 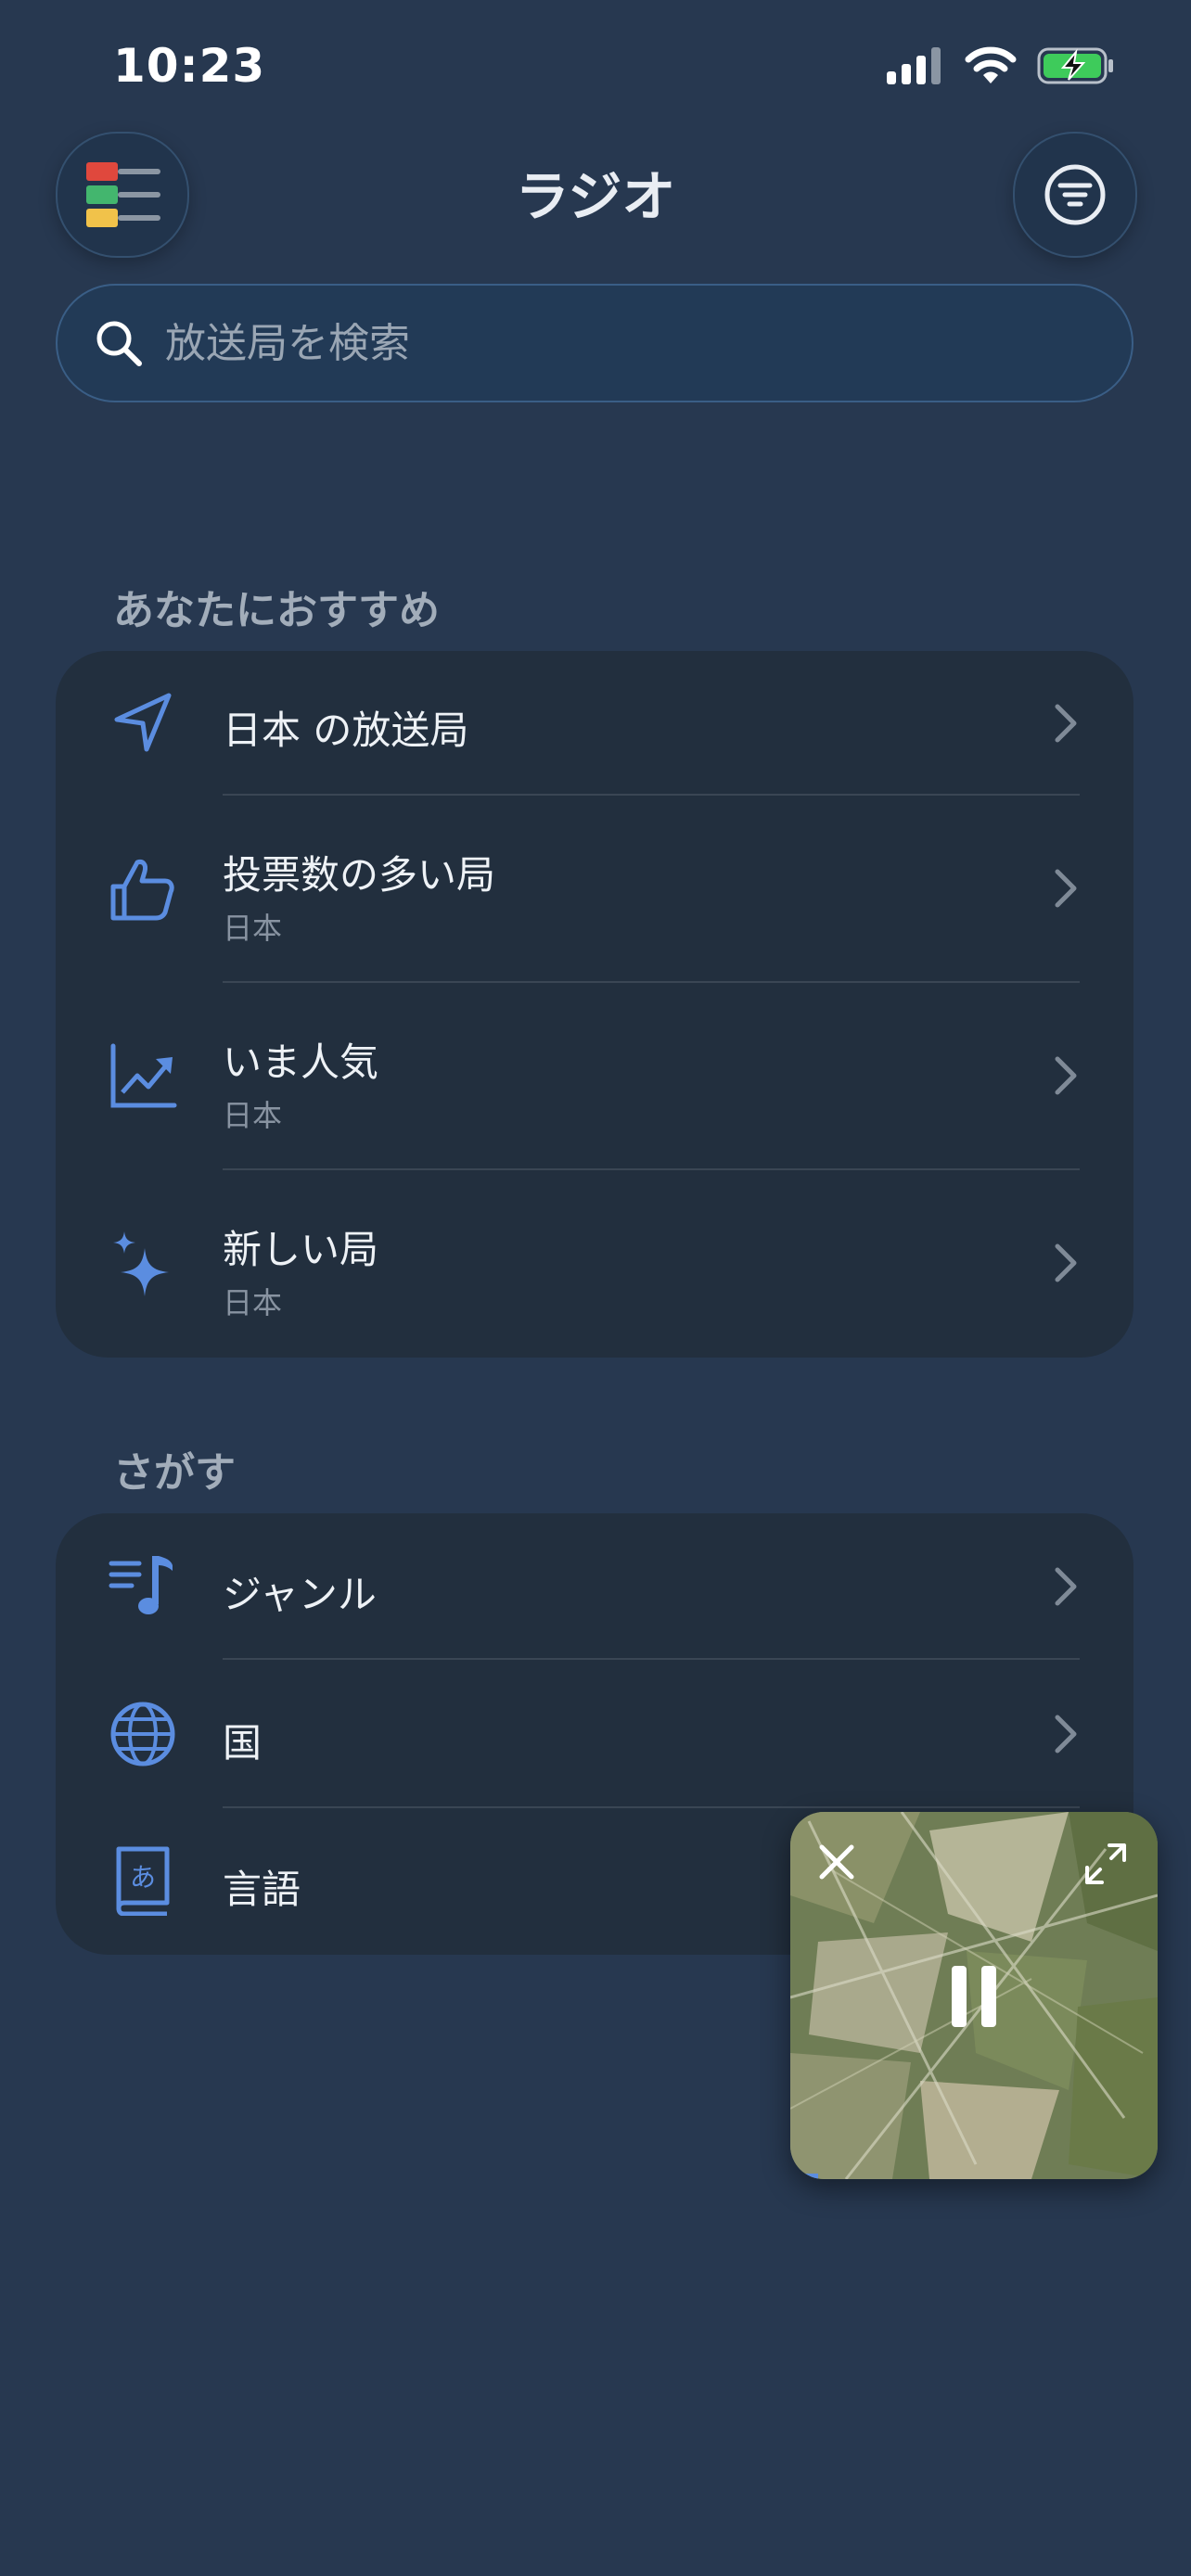 I want to click on search-input, so click(x=629, y=343).